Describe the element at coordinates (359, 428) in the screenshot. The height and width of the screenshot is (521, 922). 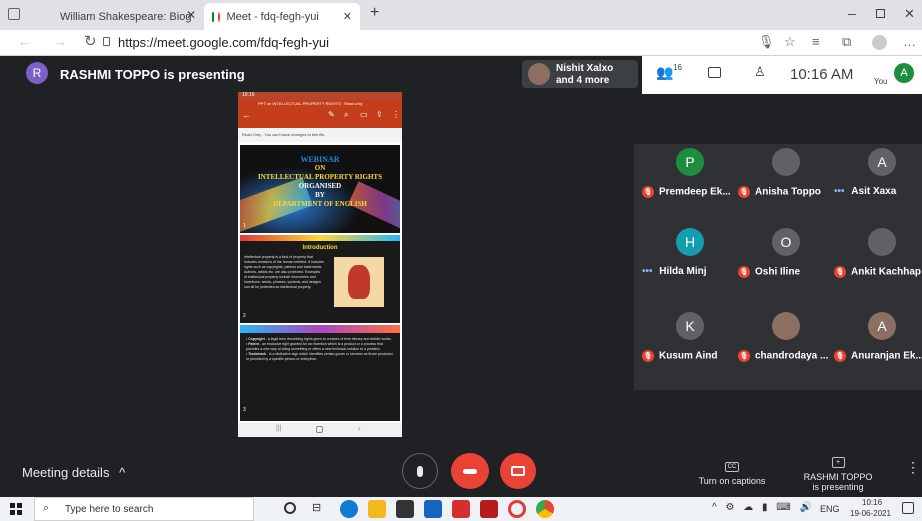
I see `phone-back-icon: ‹` at that location.